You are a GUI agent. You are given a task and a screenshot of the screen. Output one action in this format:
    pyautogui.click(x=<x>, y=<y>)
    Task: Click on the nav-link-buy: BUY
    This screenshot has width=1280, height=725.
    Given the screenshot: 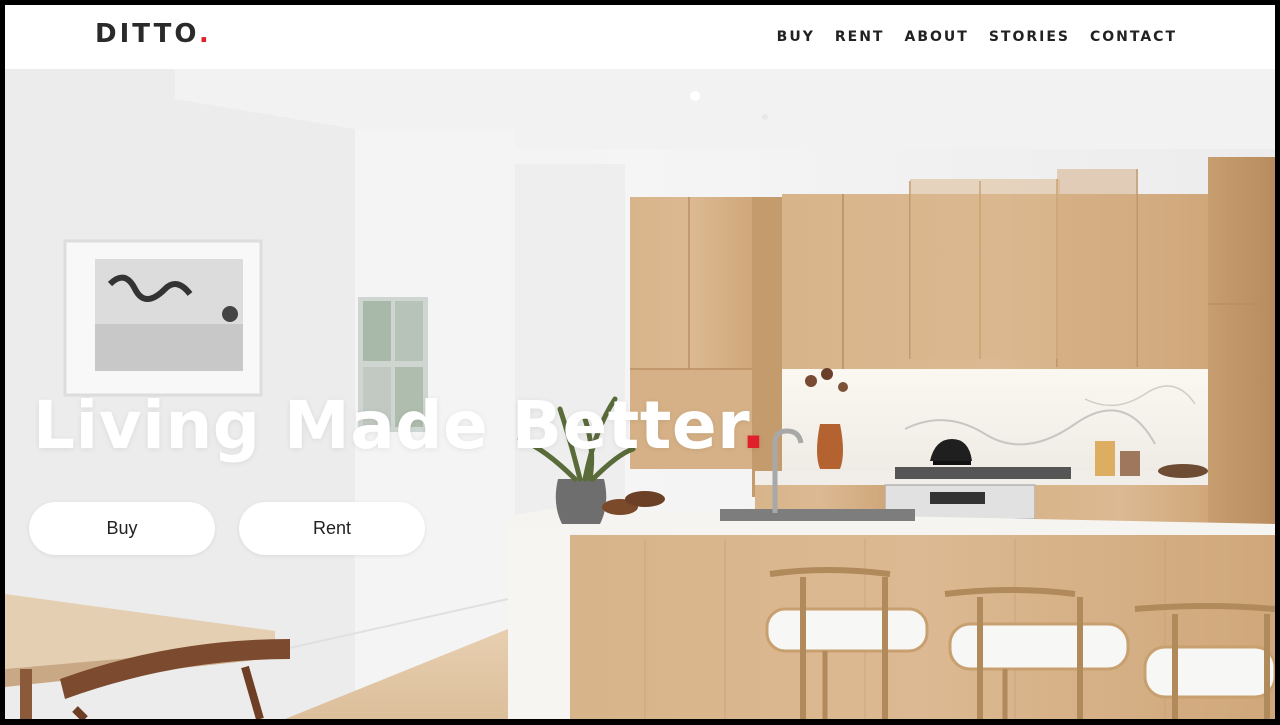 What is the action you would take?
    pyautogui.click(x=796, y=37)
    